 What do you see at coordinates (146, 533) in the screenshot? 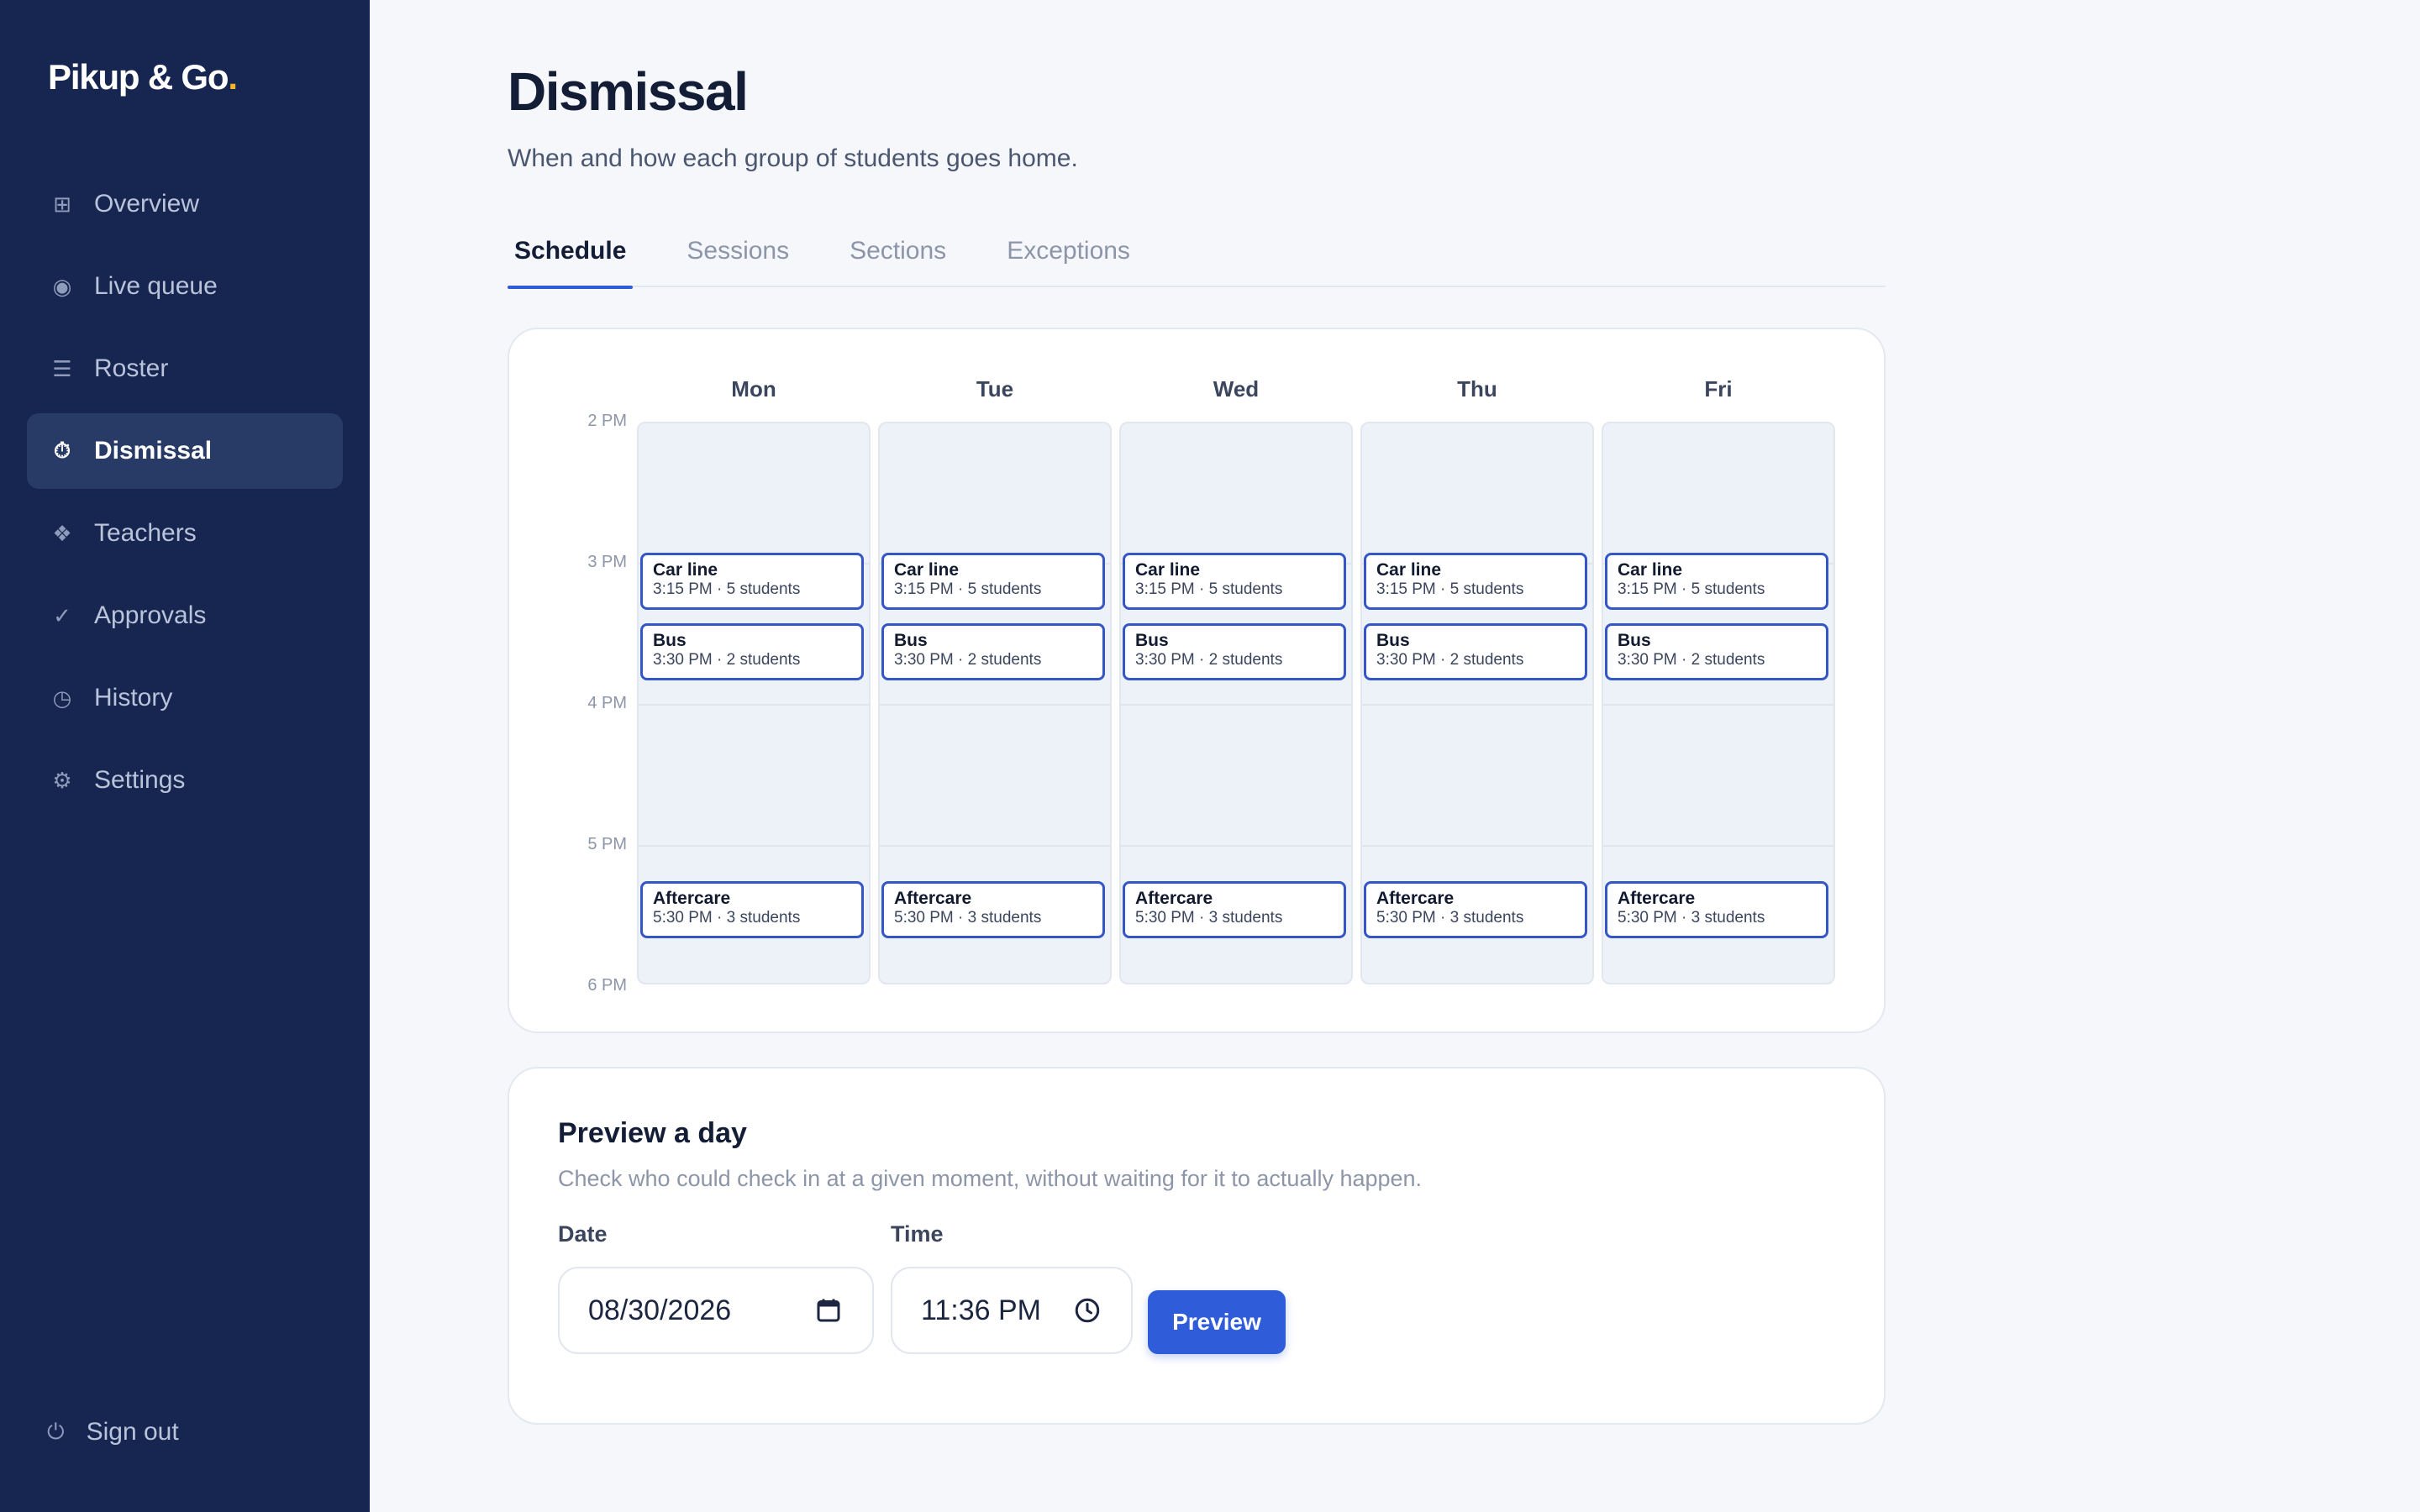
I see `sidebar-item-label: Teachers` at bounding box center [146, 533].